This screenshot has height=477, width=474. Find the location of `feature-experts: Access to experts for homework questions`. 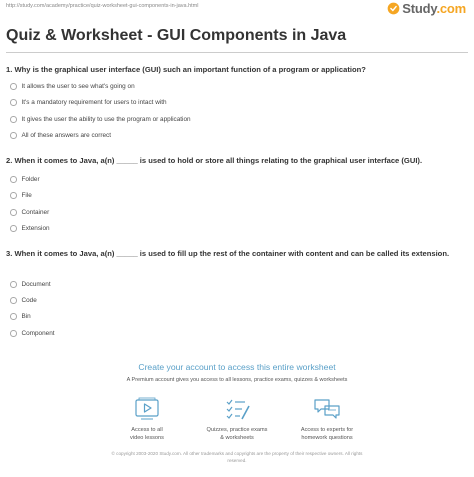

feature-experts: Access to experts for homework questions is located at coordinates (327, 419).